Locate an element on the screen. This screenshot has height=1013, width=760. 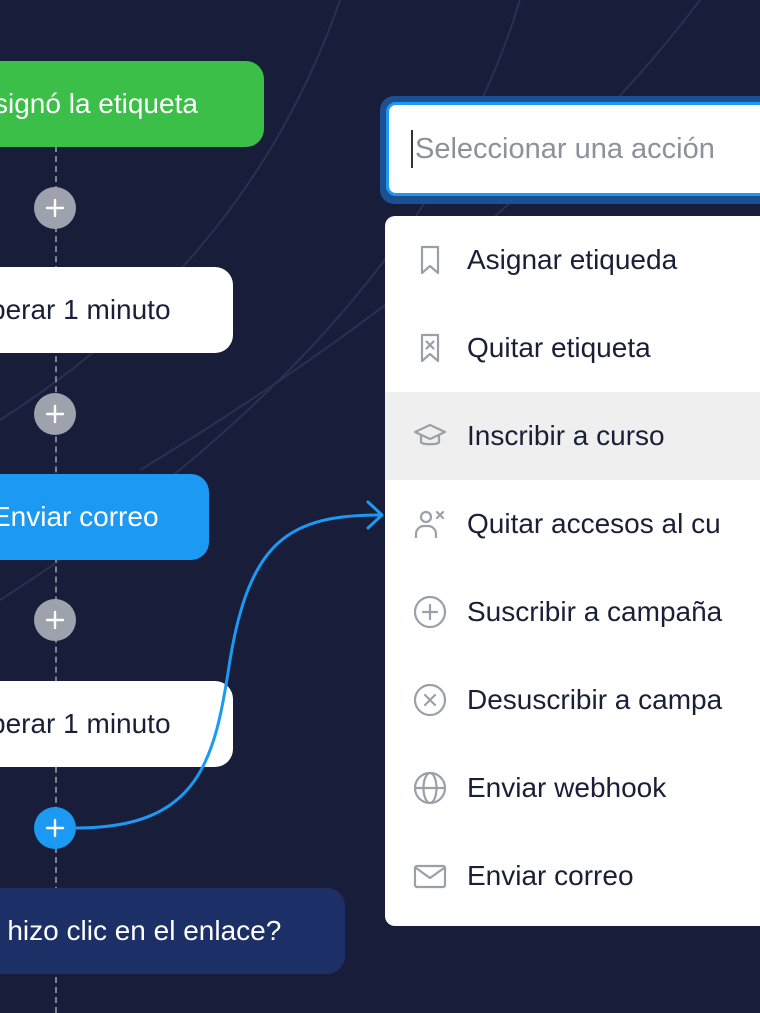
menu-item-label: Enviar webhook is located at coordinates (567, 787).